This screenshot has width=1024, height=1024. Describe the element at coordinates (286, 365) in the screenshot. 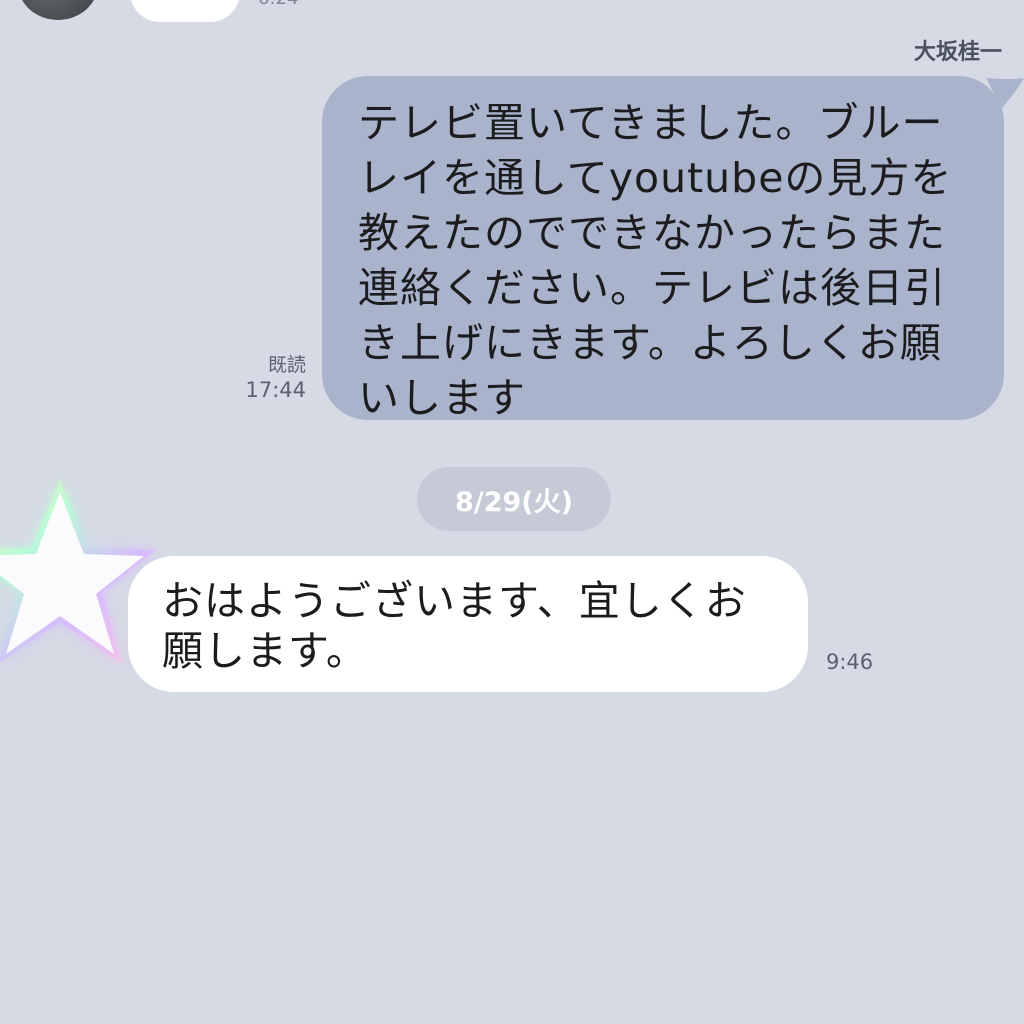

I see `read-receipt: 既読` at that location.